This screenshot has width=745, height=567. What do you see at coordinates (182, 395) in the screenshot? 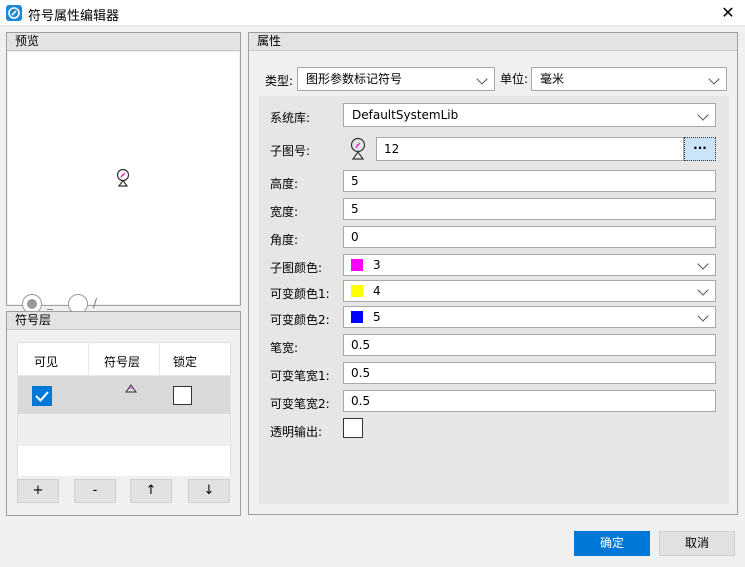
I see `lock-checkbox` at bounding box center [182, 395].